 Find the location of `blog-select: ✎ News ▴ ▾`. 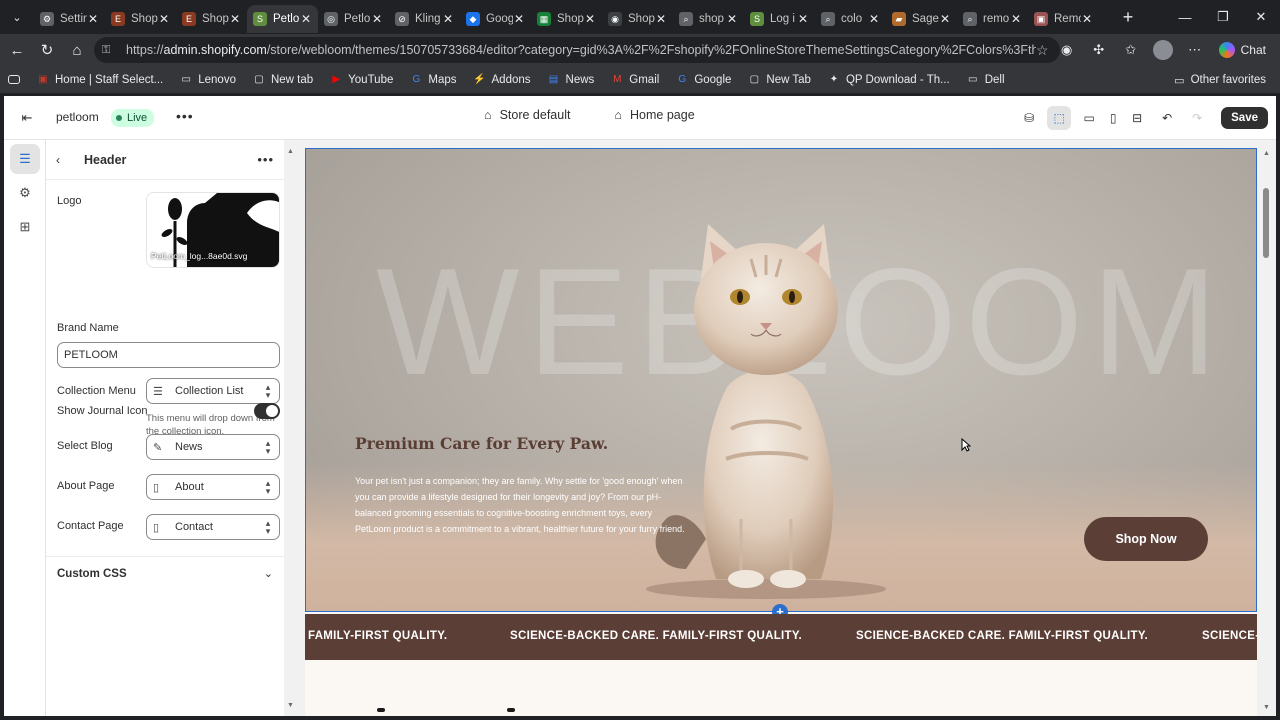

blog-select: ✎ News ▴ ▾ is located at coordinates (213, 447).